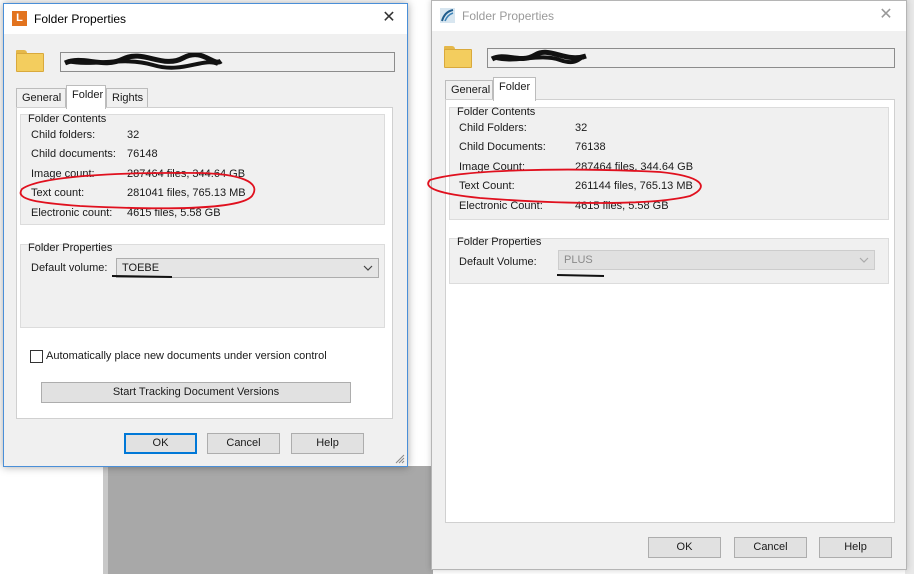 Image resolution: width=914 pixels, height=574 pixels. Describe the element at coordinates (186, 193) in the screenshot. I see `text-count-value: 281041 files, 765.13 MB` at that location.